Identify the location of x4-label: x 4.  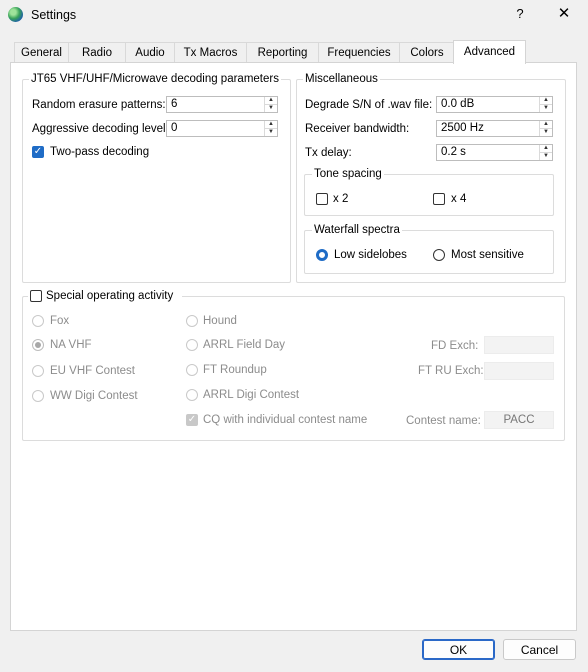
(459, 199).